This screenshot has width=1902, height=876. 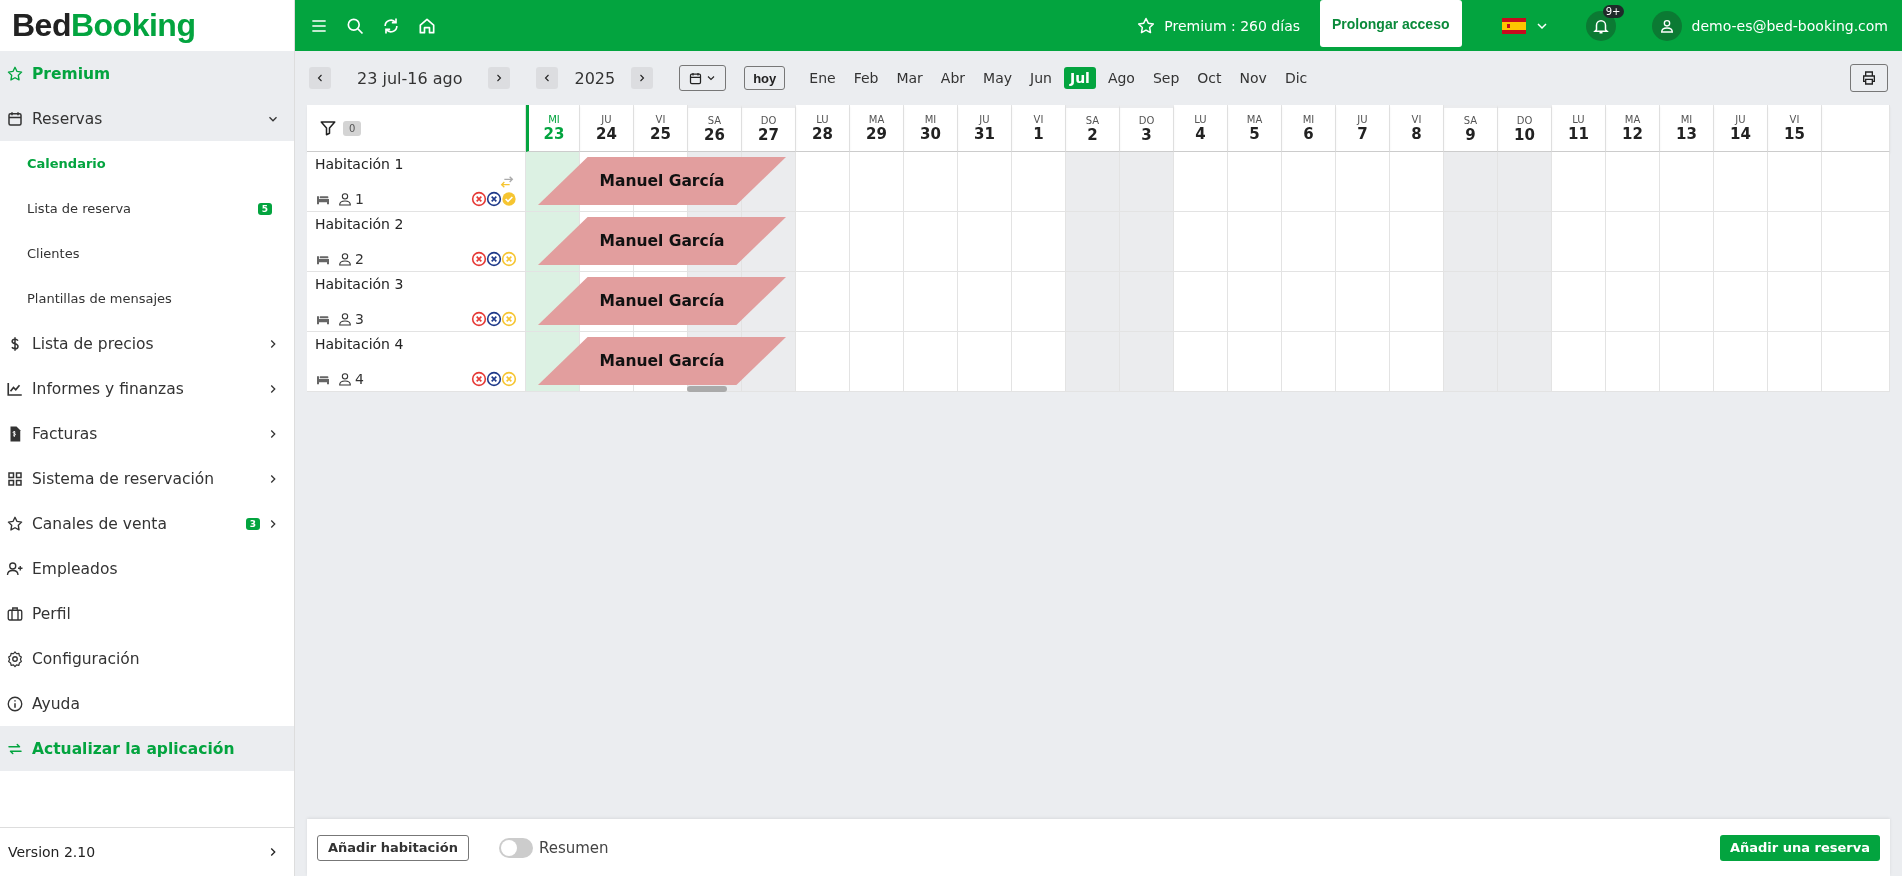 What do you see at coordinates (642, 78) in the screenshot?
I see `next-year-button` at bounding box center [642, 78].